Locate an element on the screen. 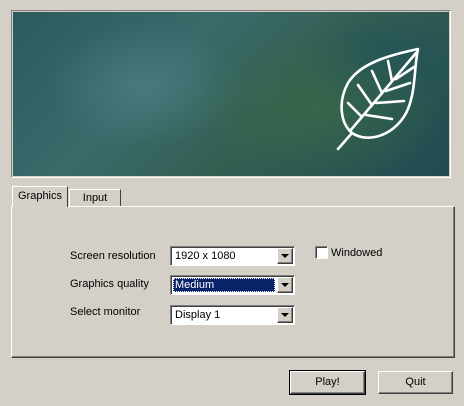  select-monitor-value: Display 1 is located at coordinates (198, 315).